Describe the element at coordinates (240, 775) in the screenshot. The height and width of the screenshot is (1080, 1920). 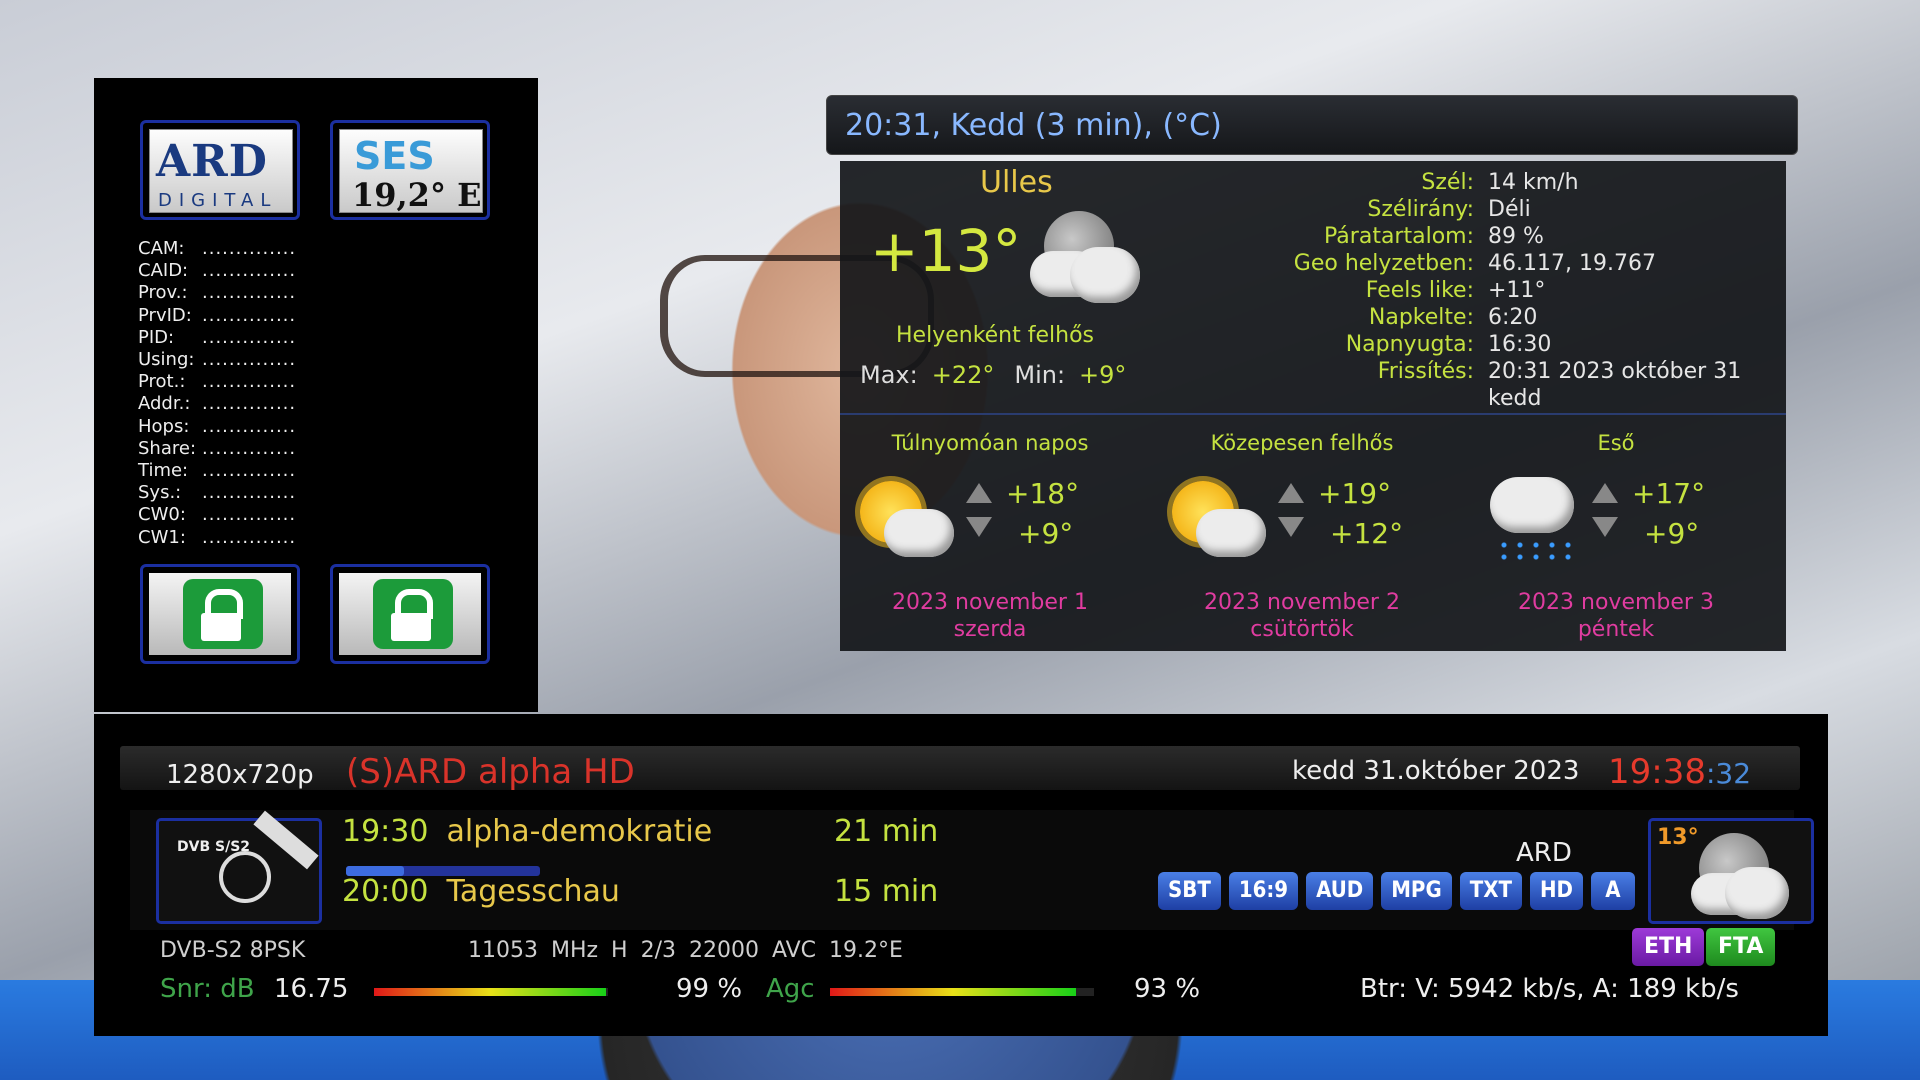
I see `video-resolution: 1280x720p` at that location.